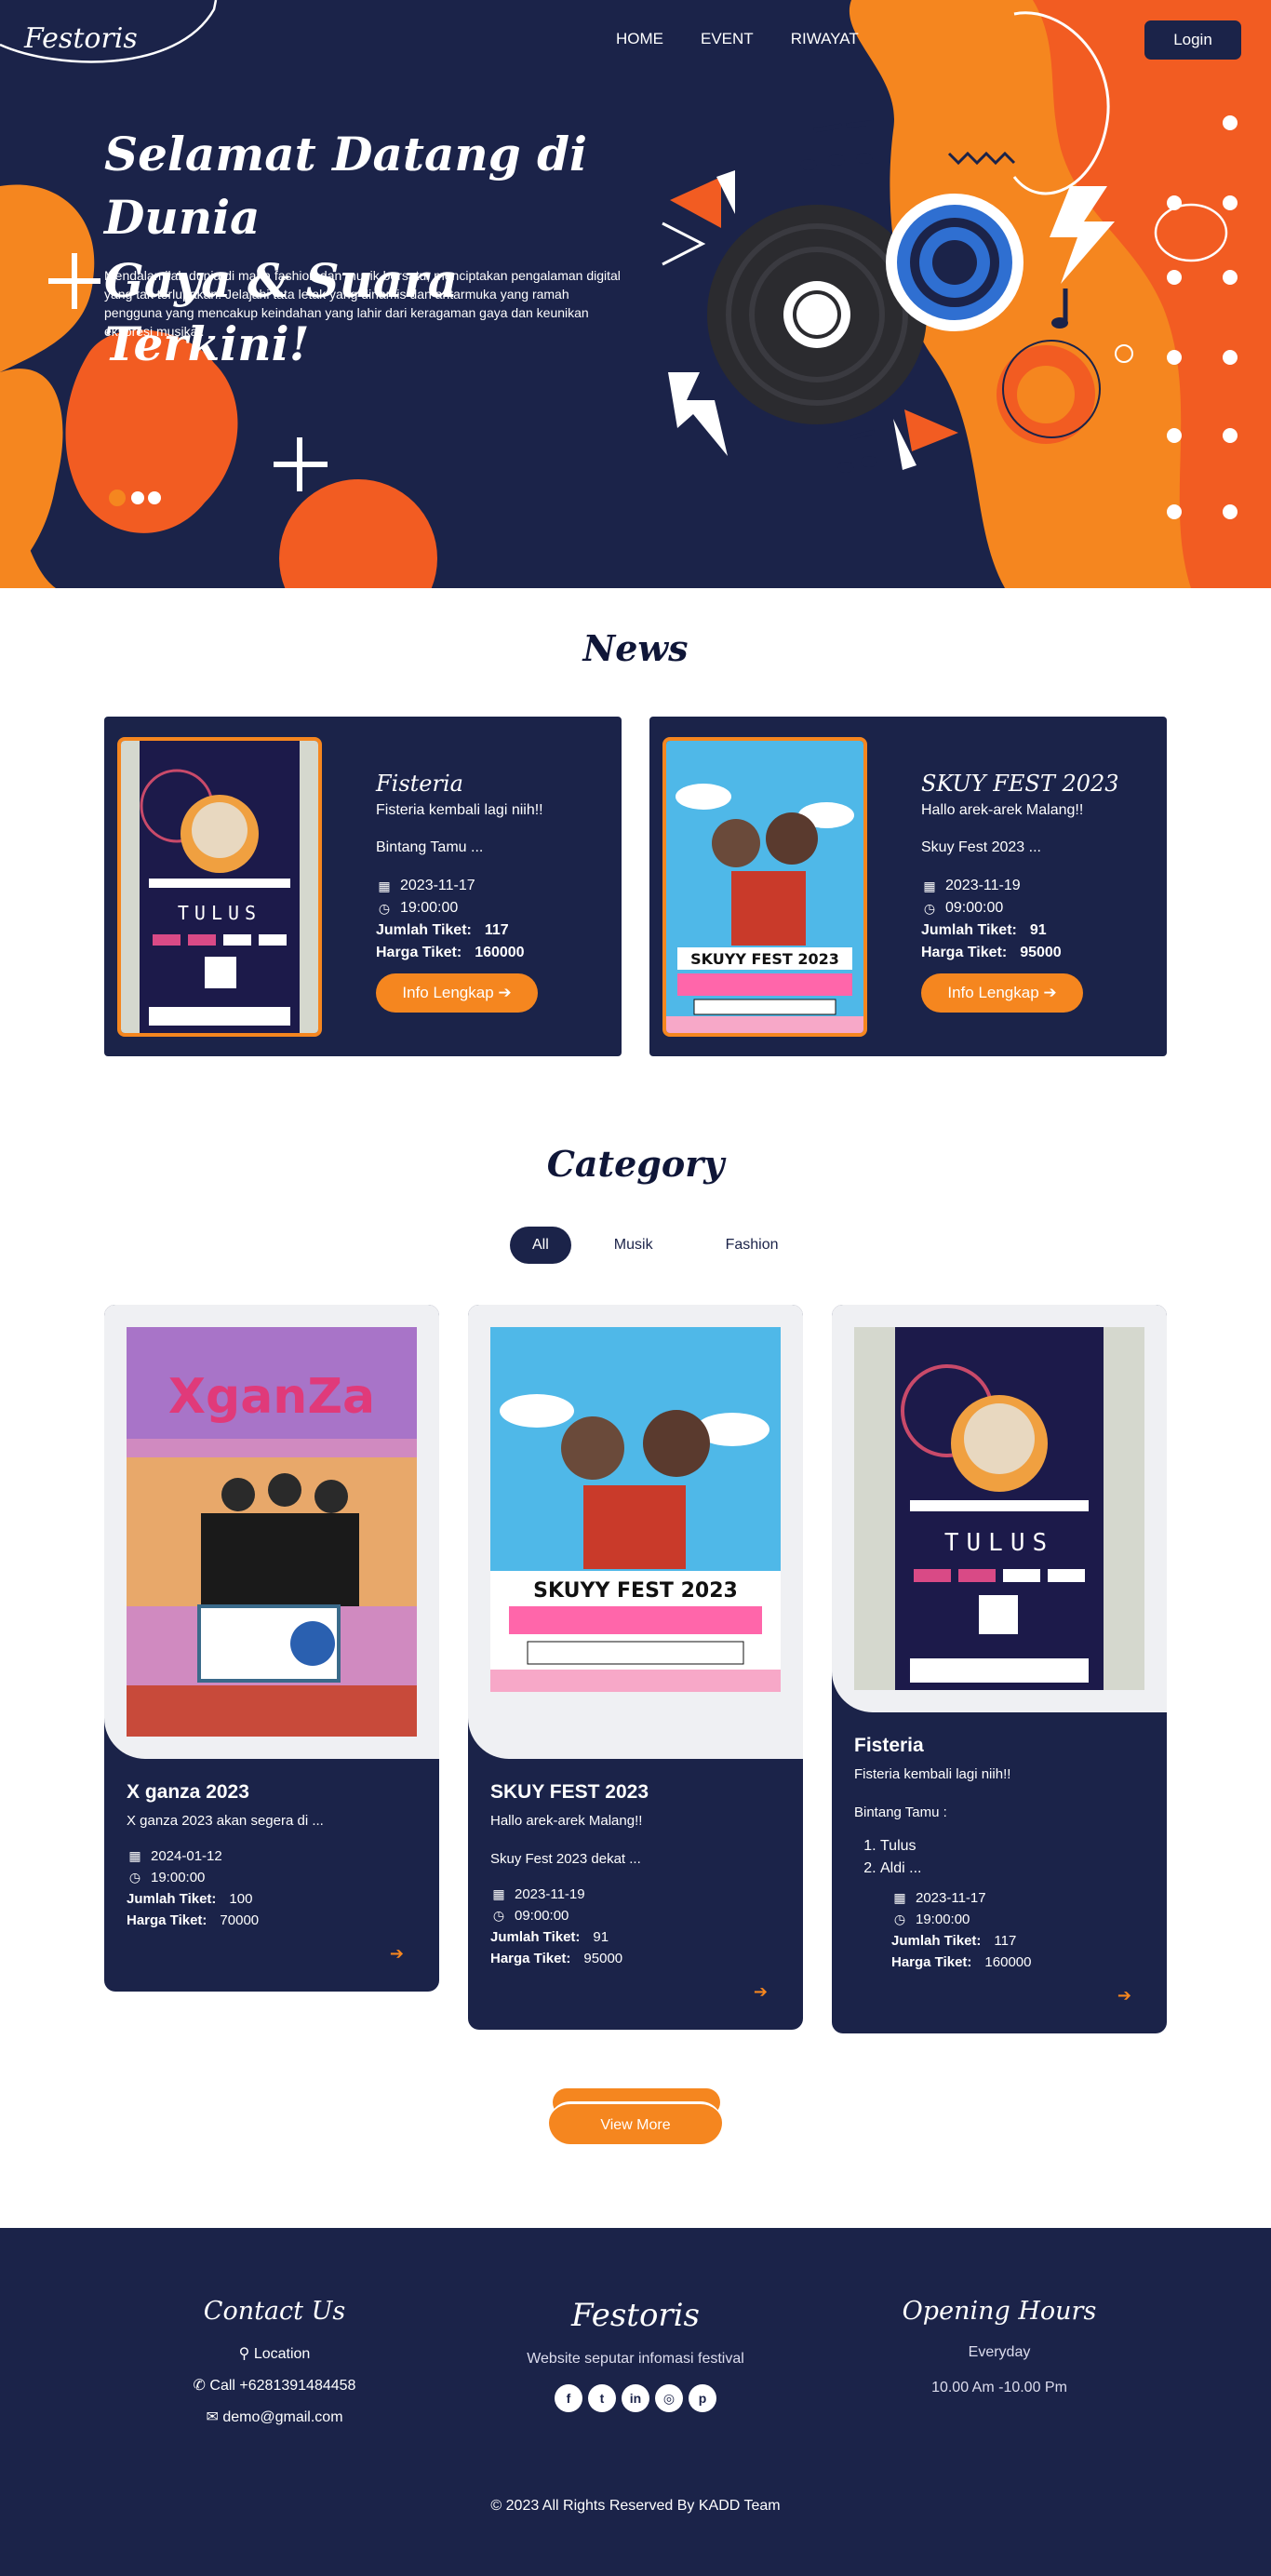 The width and height of the screenshot is (1271, 2576). Describe the element at coordinates (601, 1937) in the screenshot. I see `ticket-count: 91` at that location.